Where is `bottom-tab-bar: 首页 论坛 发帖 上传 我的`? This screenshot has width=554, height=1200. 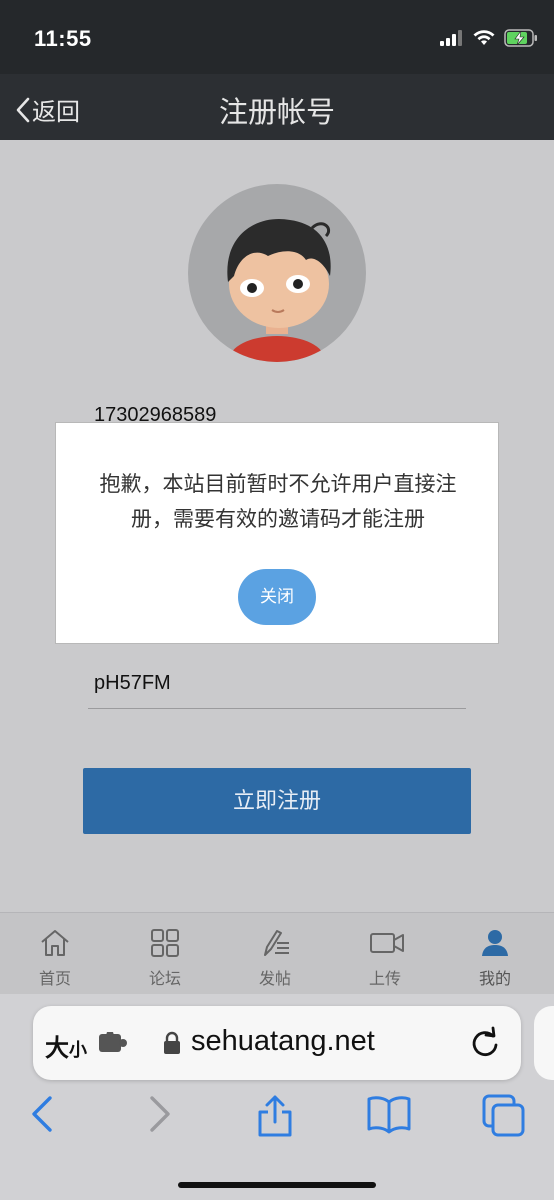
bottom-tab-bar: 首页 论坛 发帖 上传 我的 is located at coordinates (277, 953).